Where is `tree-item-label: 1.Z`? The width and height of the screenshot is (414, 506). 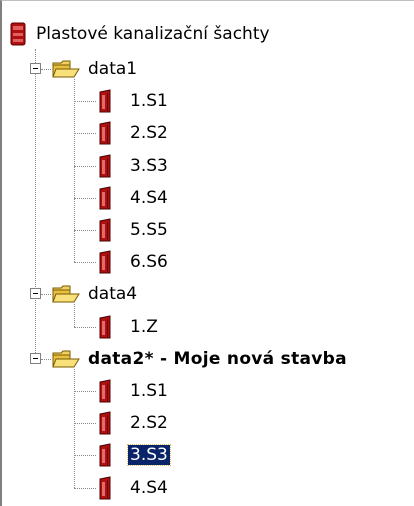
tree-item-label: 1.Z is located at coordinates (144, 327).